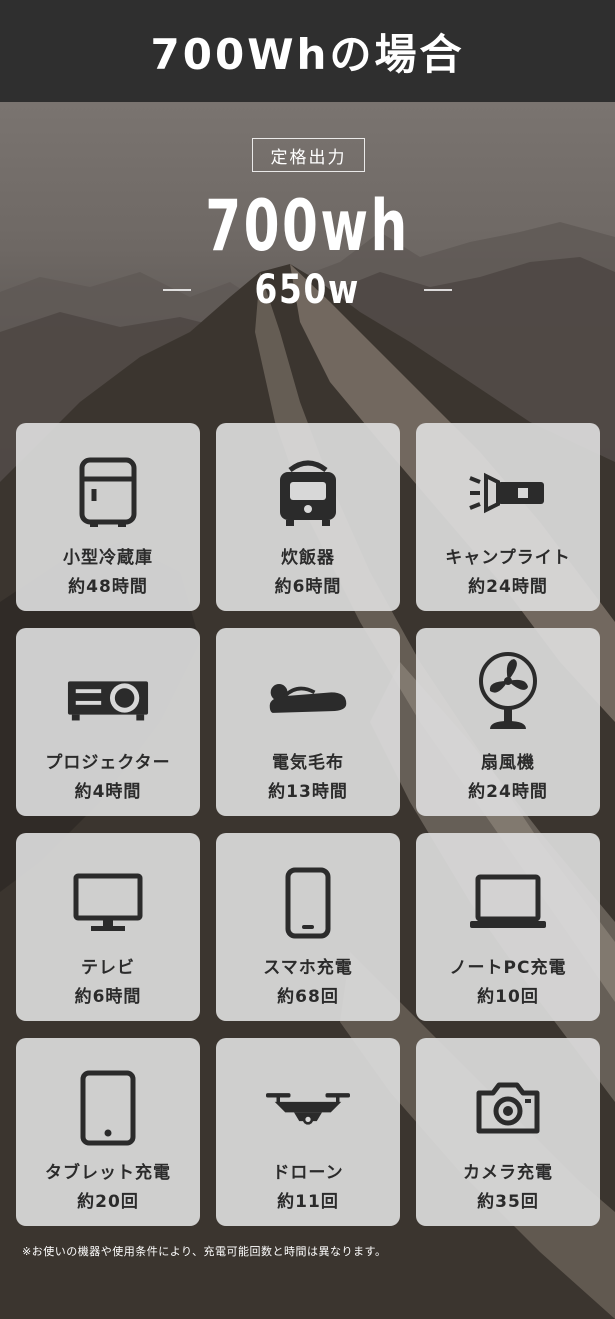 Image resolution: width=615 pixels, height=1319 pixels. What do you see at coordinates (108, 1173) in the screenshot?
I see `device-name: タブレット充電` at bounding box center [108, 1173].